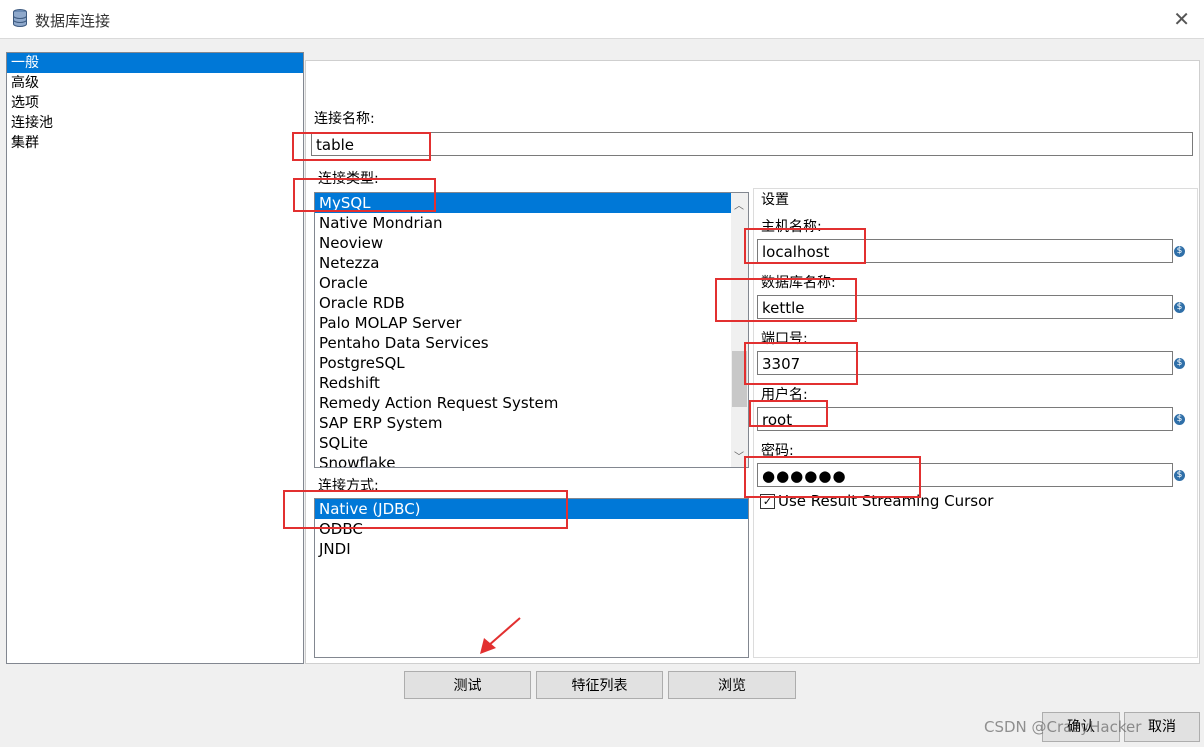  What do you see at coordinates (531, 383) in the screenshot?
I see `list-item: Redshift` at bounding box center [531, 383].